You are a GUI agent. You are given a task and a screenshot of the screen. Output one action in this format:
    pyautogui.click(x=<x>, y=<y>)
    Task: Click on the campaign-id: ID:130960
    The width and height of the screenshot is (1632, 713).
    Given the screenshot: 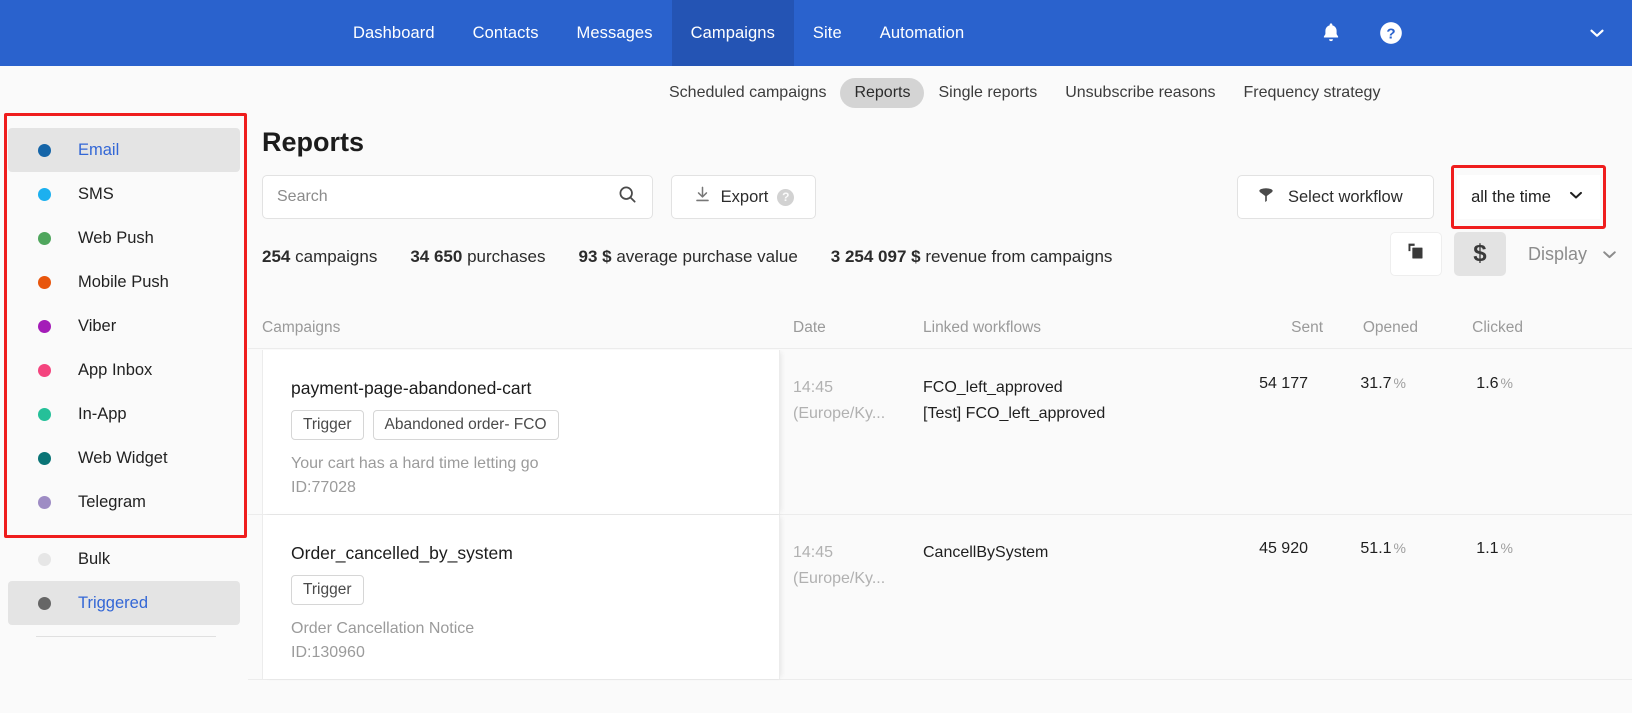 What is the action you would take?
    pyautogui.click(x=328, y=653)
    